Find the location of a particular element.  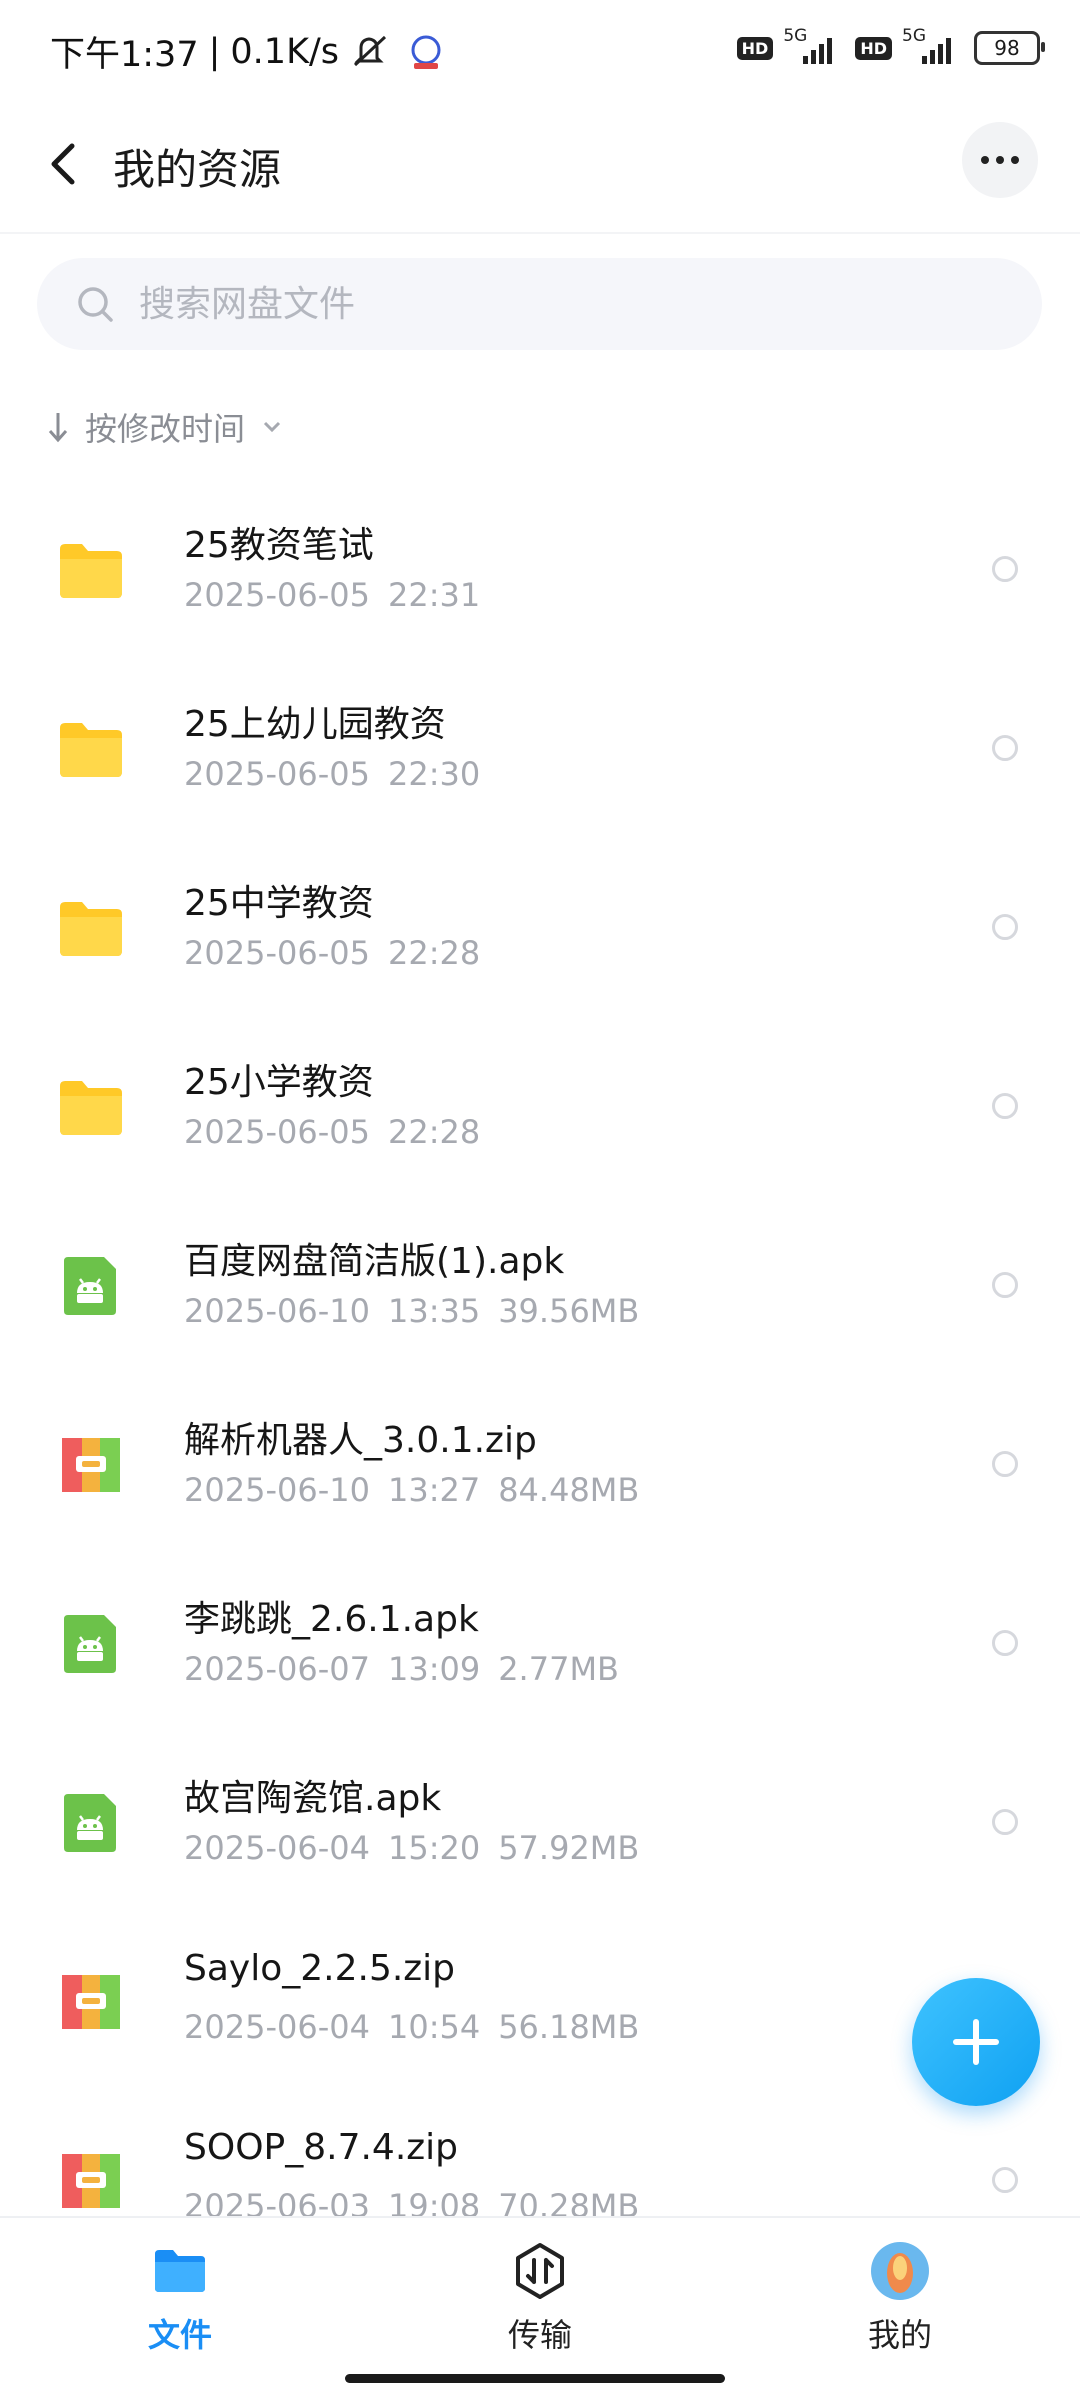

file-time: 13:27 is located at coordinates (434, 1490).